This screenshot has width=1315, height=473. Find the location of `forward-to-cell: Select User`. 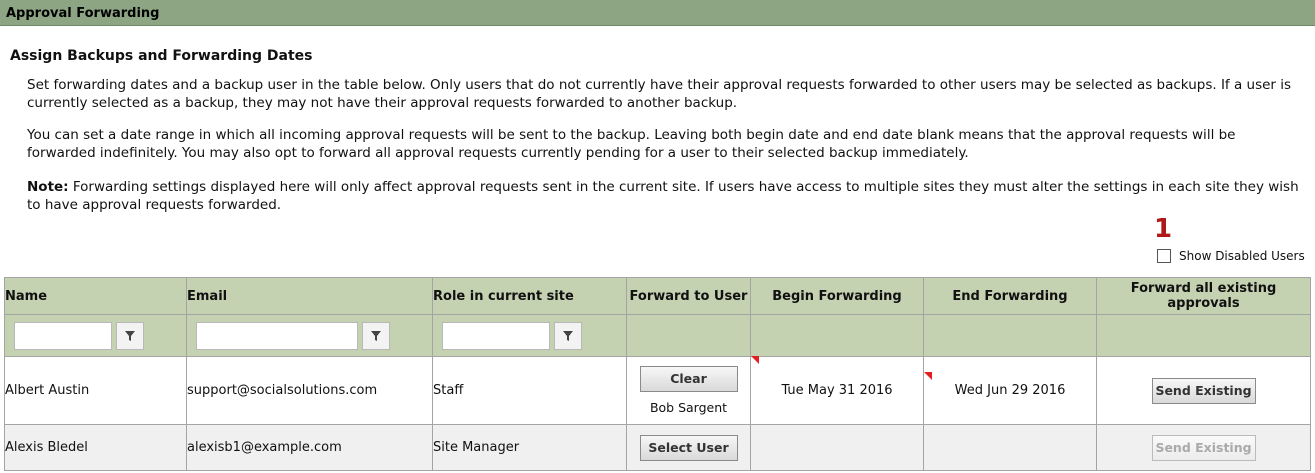

forward-to-cell: Select User is located at coordinates (688, 447).